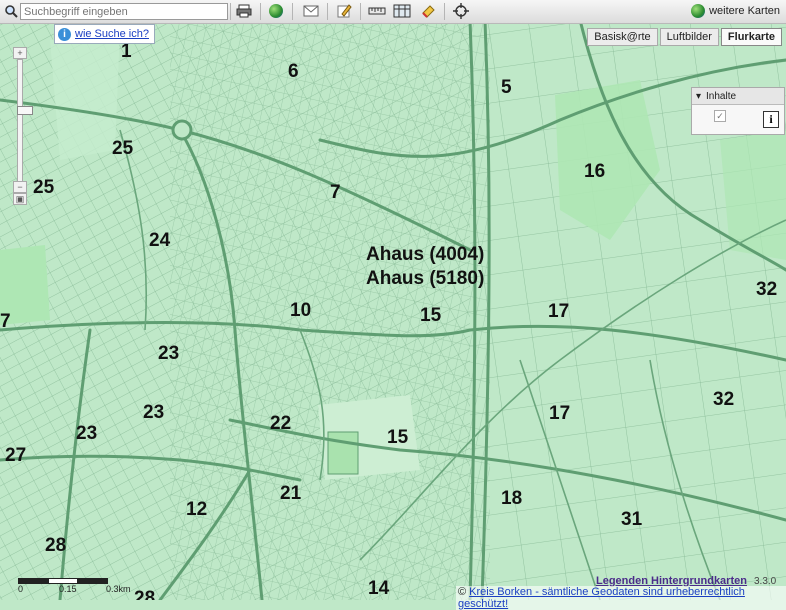  Describe the element at coordinates (160, 240) in the screenshot. I see `parcel-number-label: 24` at that location.